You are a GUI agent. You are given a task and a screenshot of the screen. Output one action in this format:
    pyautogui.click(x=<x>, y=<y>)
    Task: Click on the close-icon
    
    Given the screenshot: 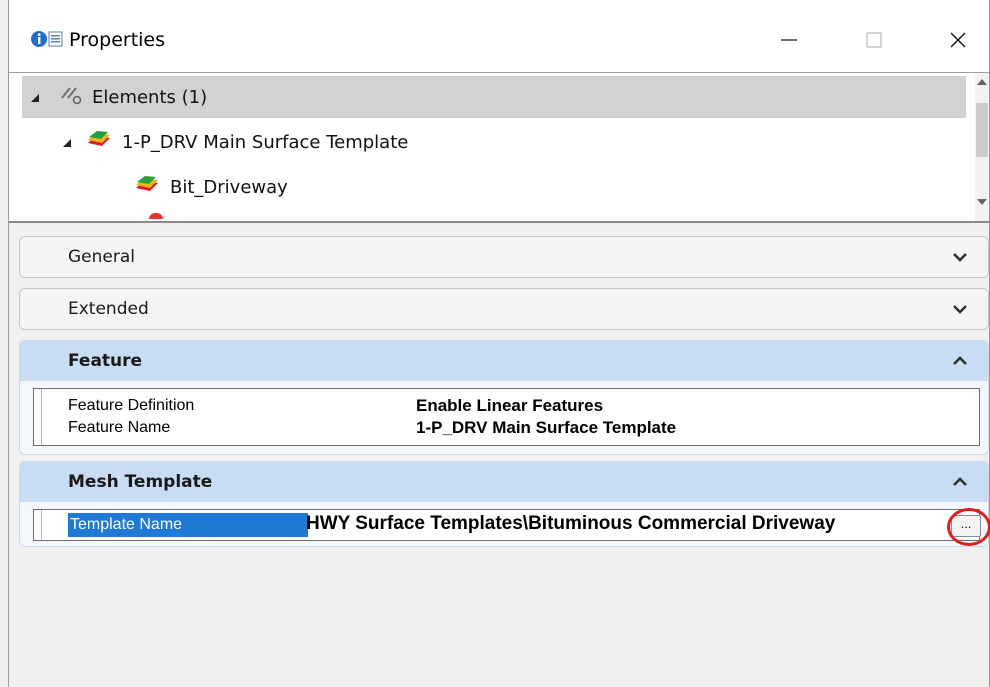 What is the action you would take?
    pyautogui.click(x=958, y=40)
    